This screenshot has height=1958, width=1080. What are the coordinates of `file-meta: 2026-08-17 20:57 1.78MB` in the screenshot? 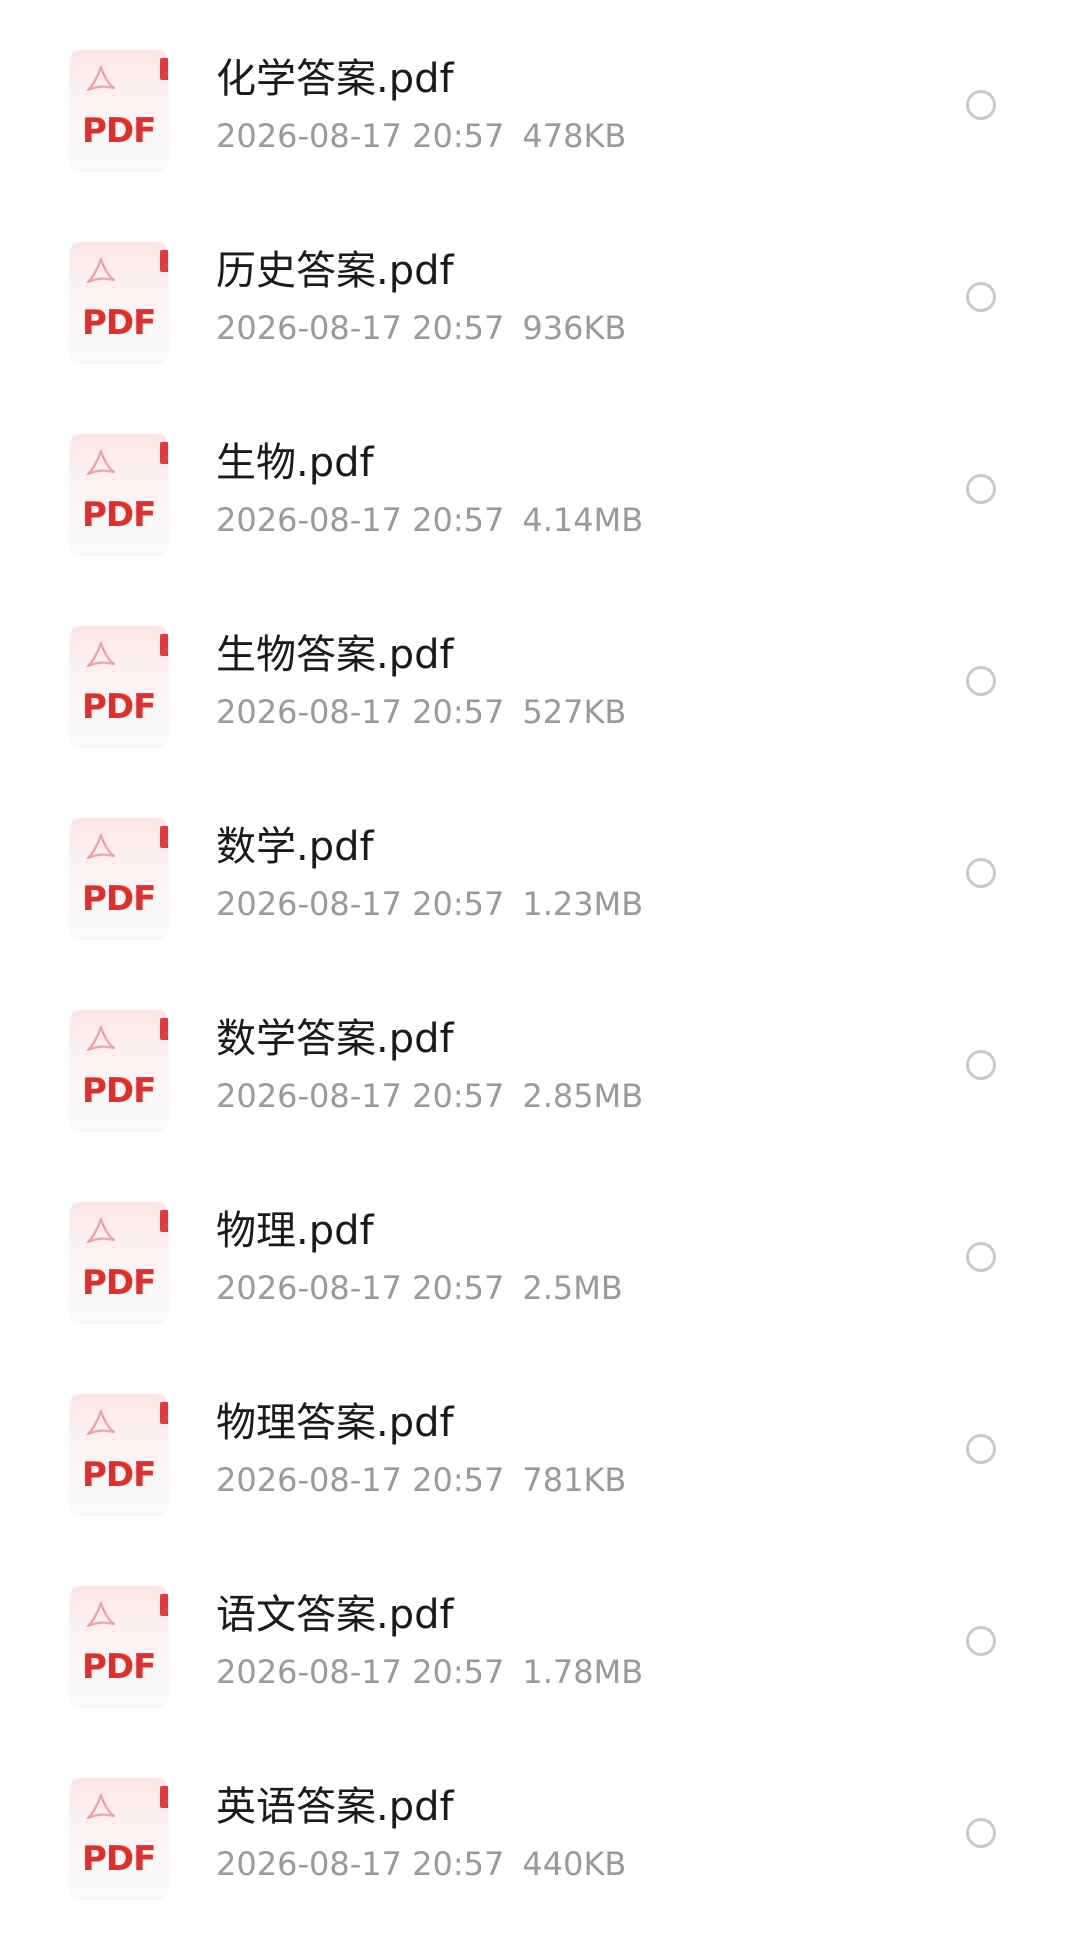 It's located at (430, 1672).